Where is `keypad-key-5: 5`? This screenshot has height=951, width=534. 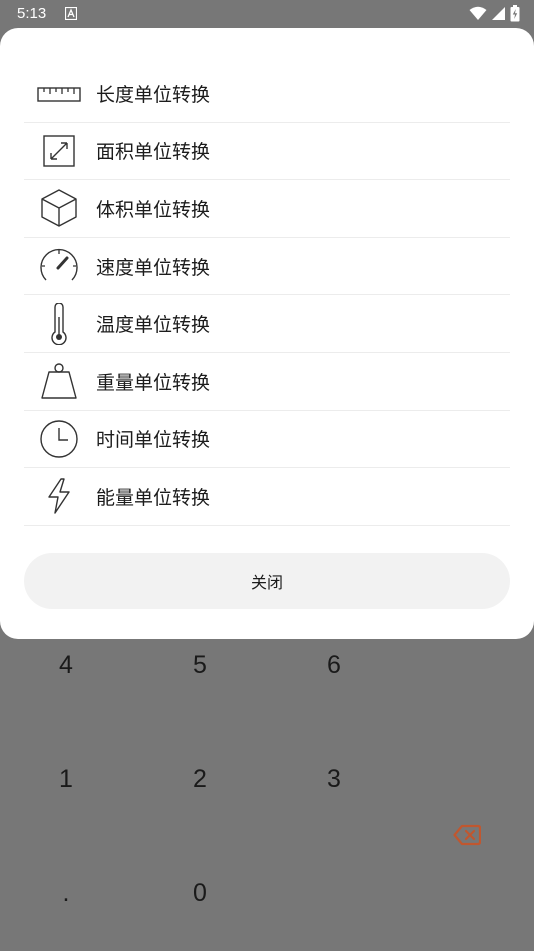 keypad-key-5: 5 is located at coordinates (200, 665).